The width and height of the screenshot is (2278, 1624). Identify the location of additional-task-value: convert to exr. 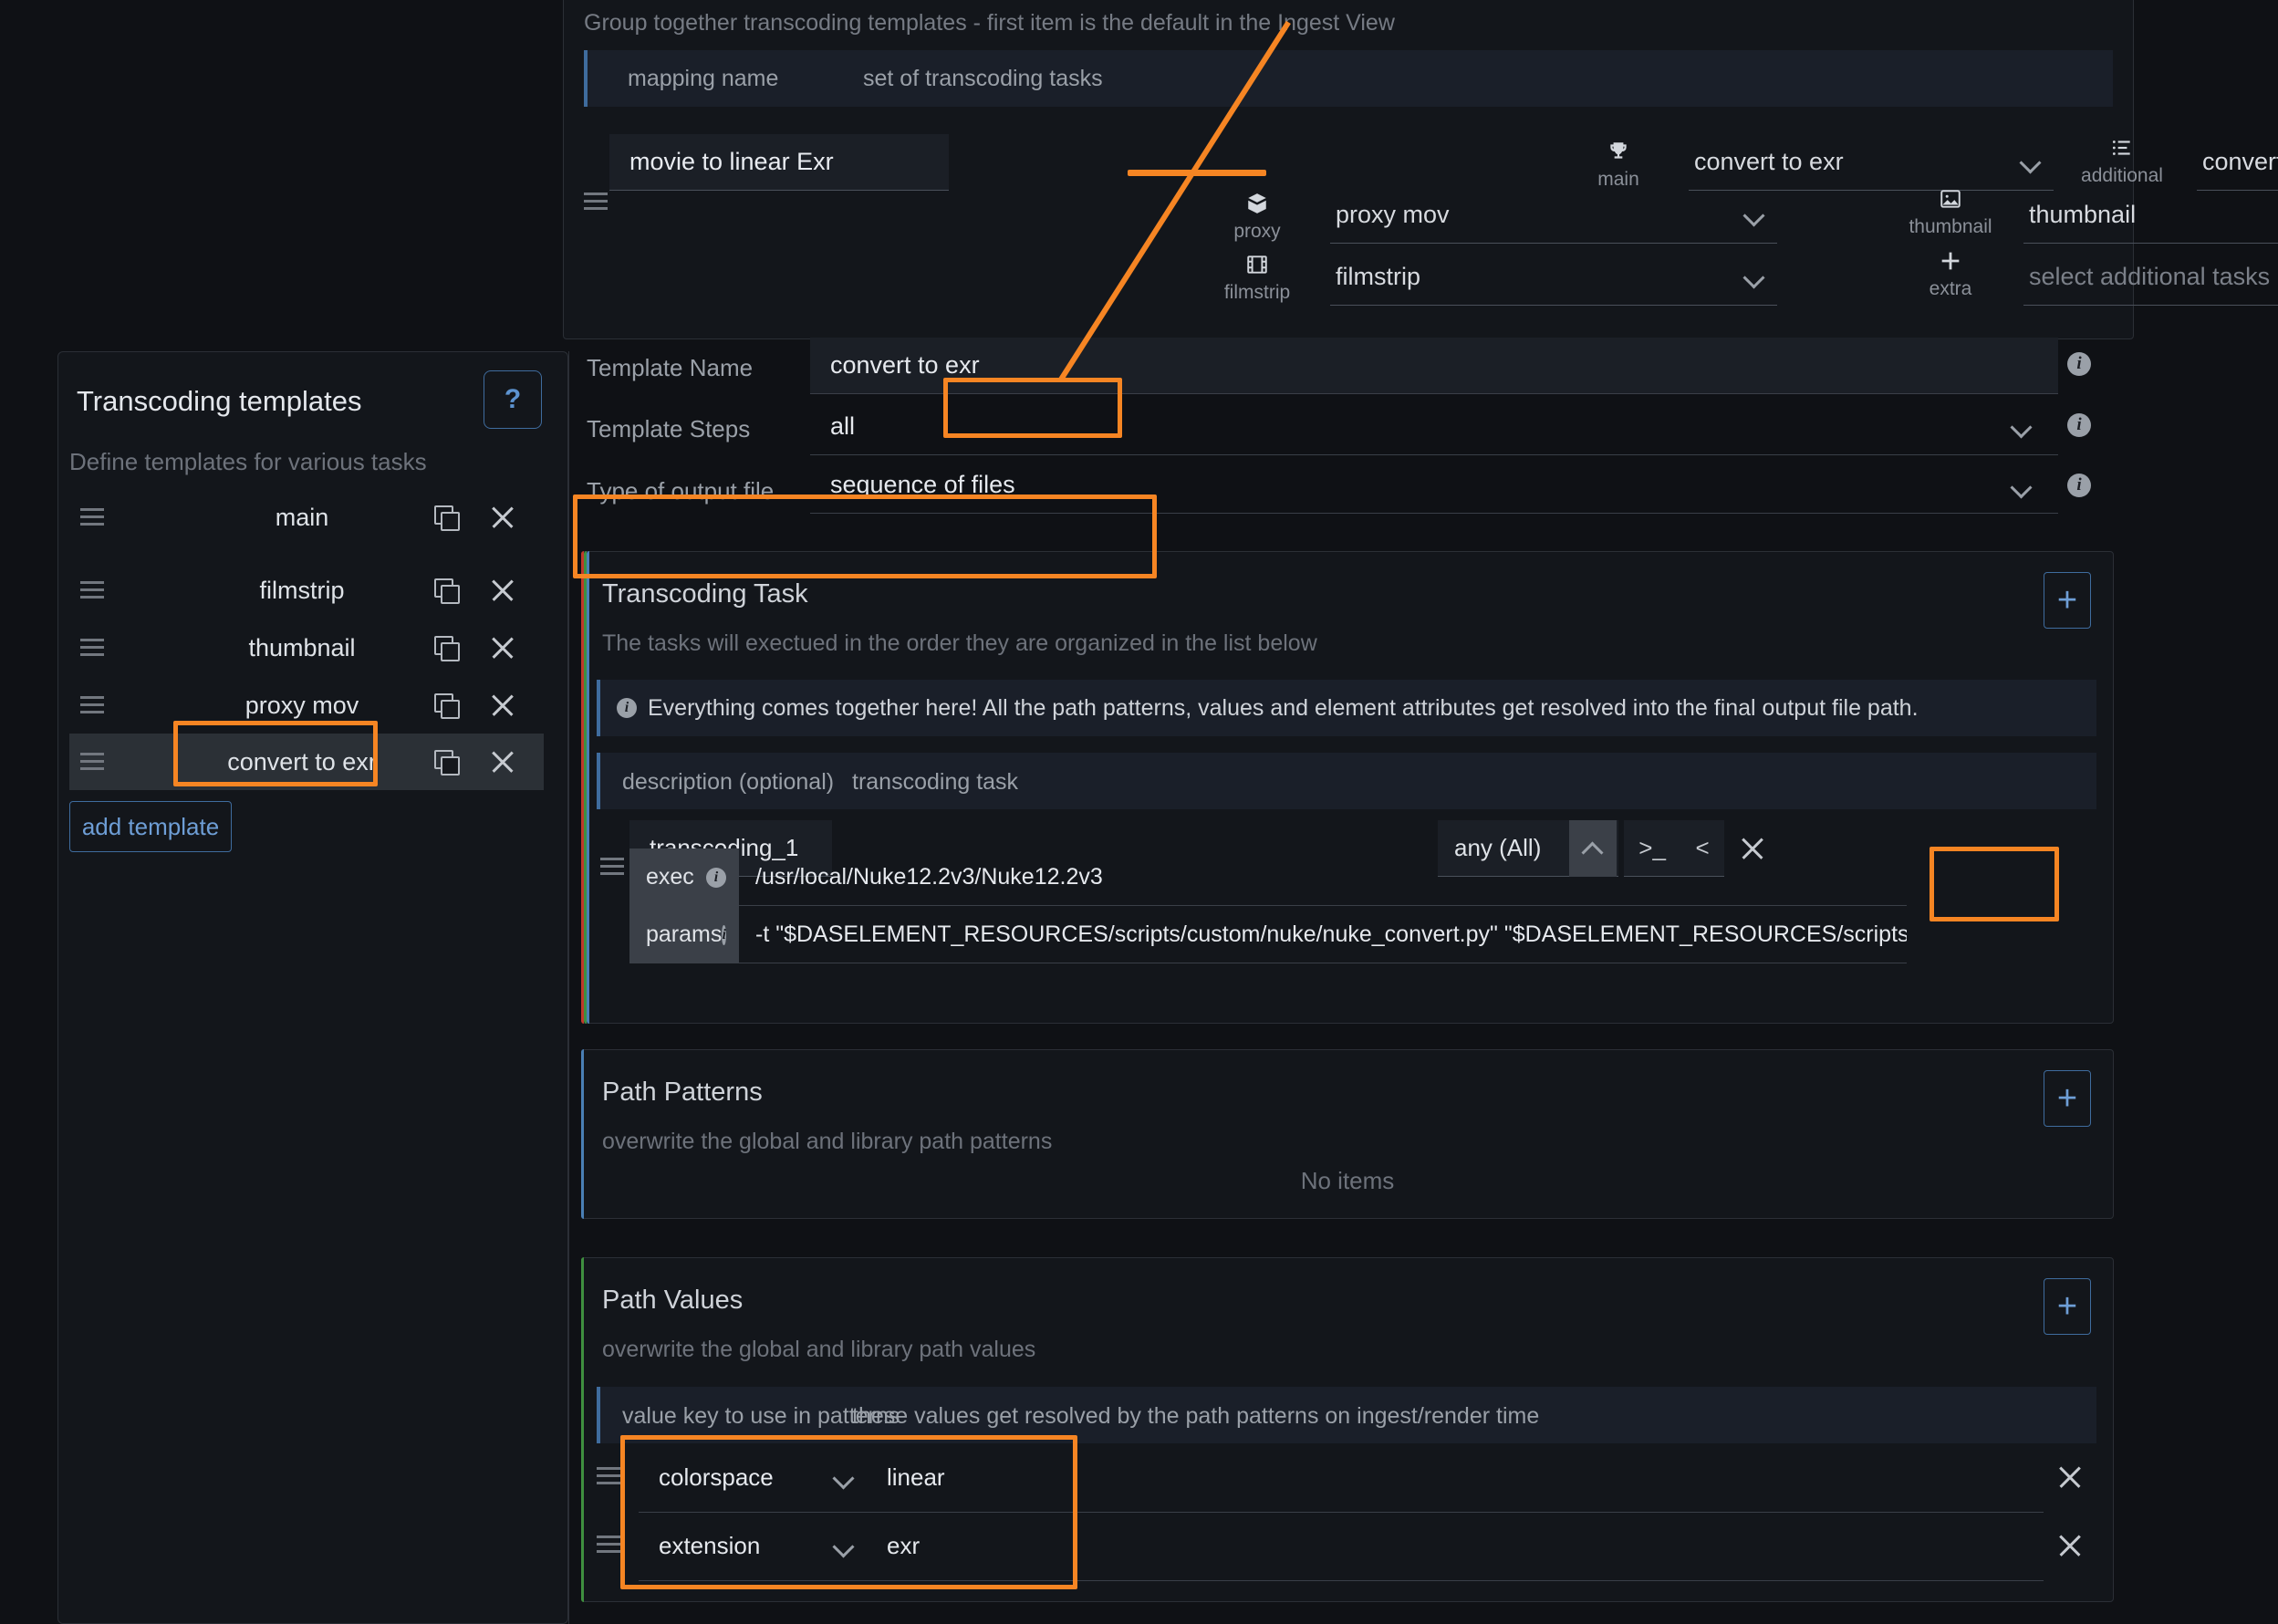
(2240, 161).